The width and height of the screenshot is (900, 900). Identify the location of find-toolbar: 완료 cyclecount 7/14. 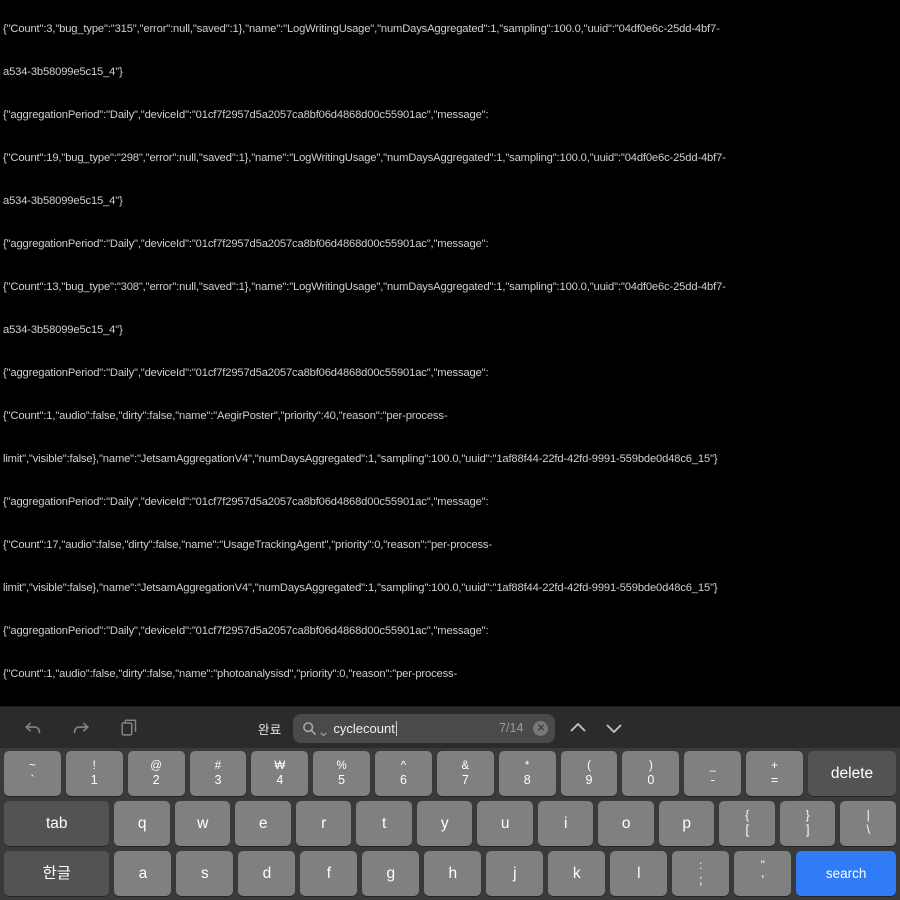
(450, 727).